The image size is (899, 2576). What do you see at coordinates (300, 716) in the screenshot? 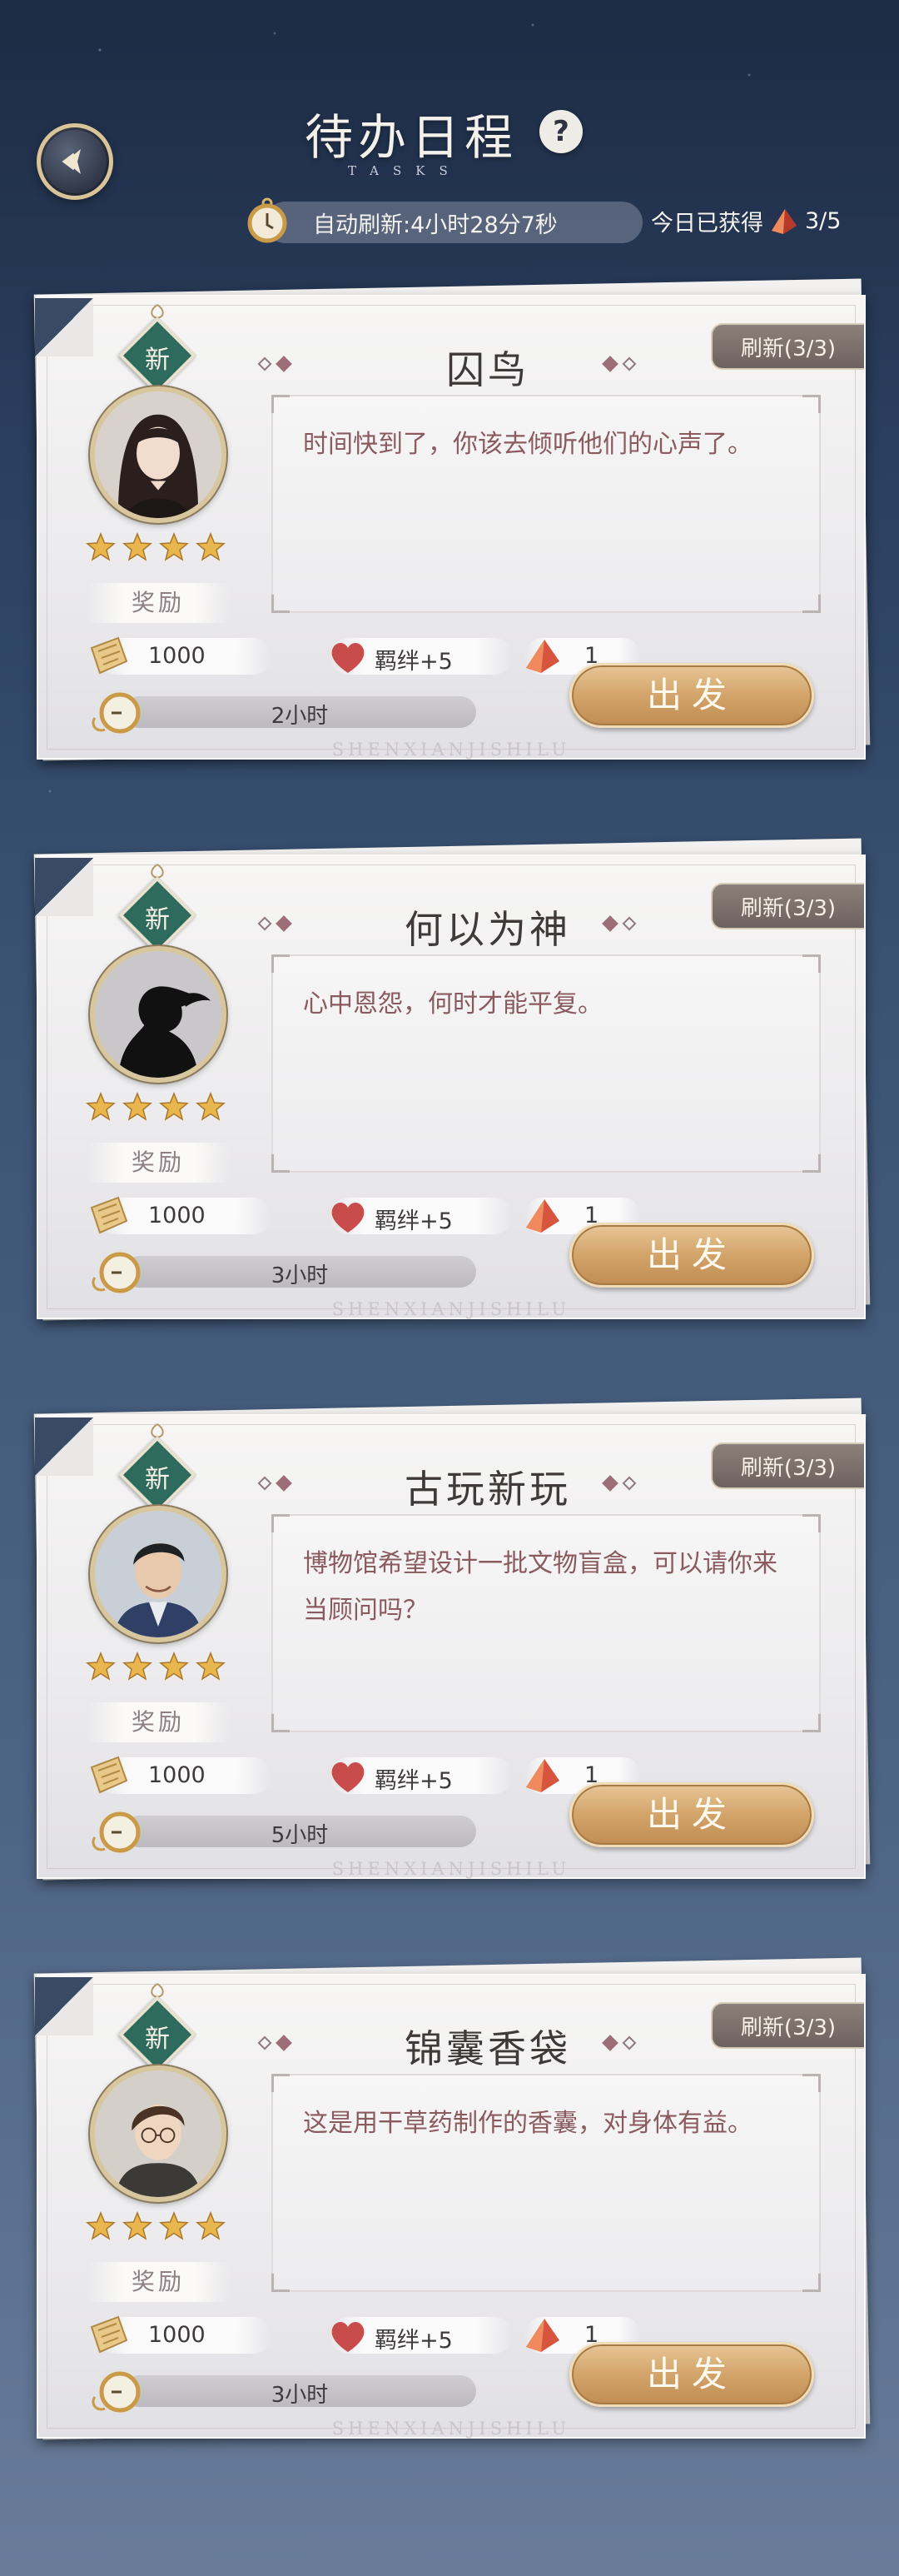
I see `duration-text: 2小时` at bounding box center [300, 716].